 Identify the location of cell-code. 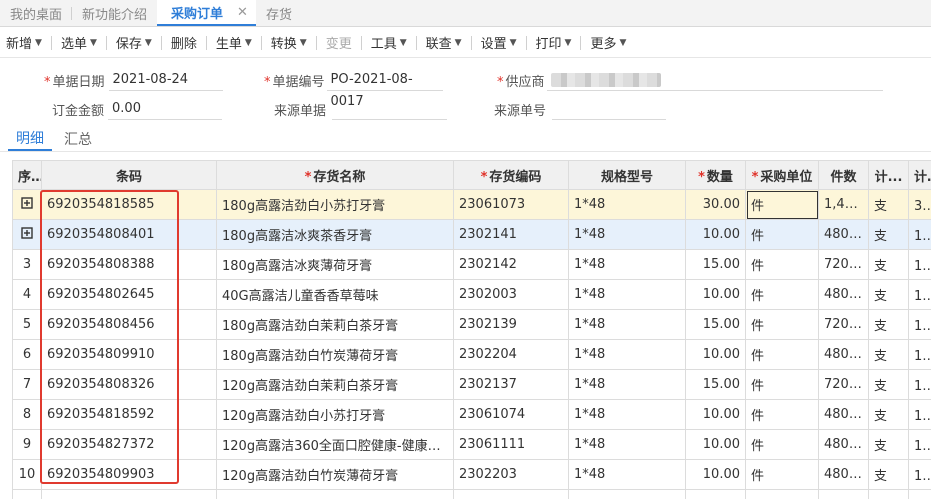
(511, 494).